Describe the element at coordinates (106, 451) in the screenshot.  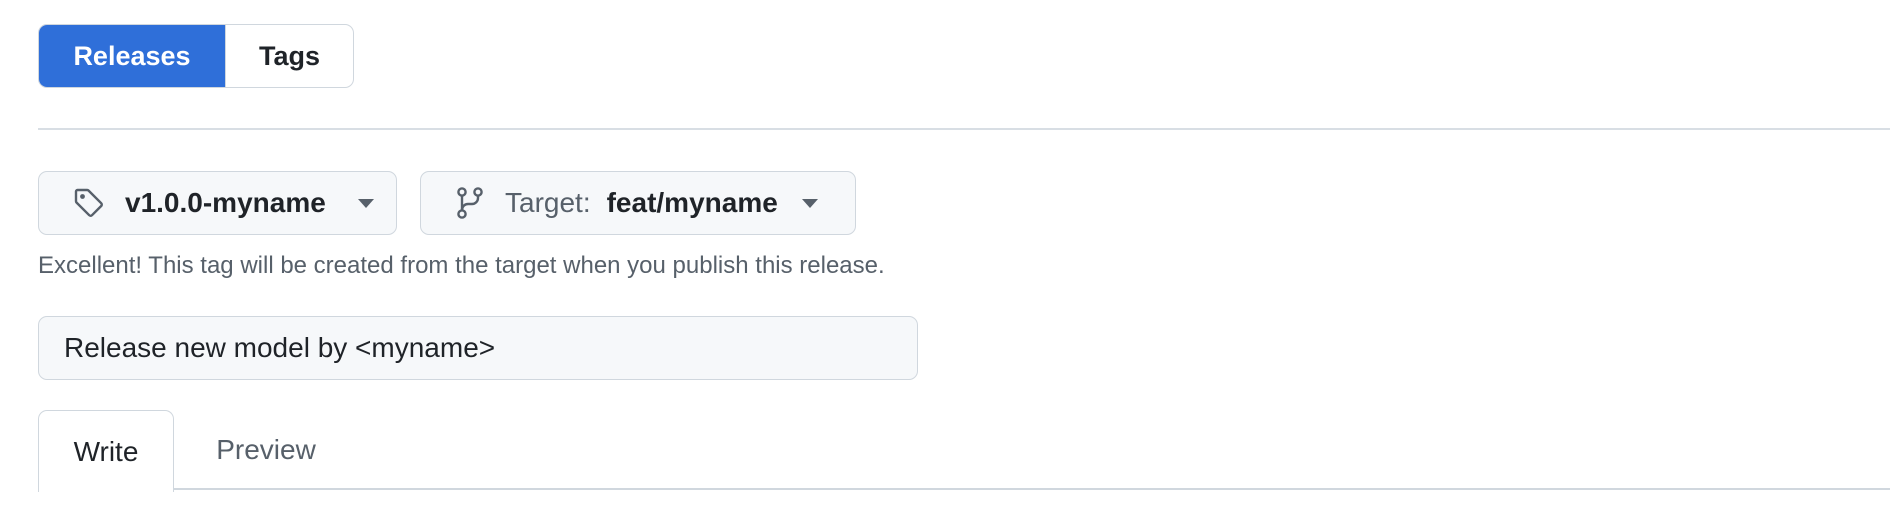
I see `tab-write: Write` at that location.